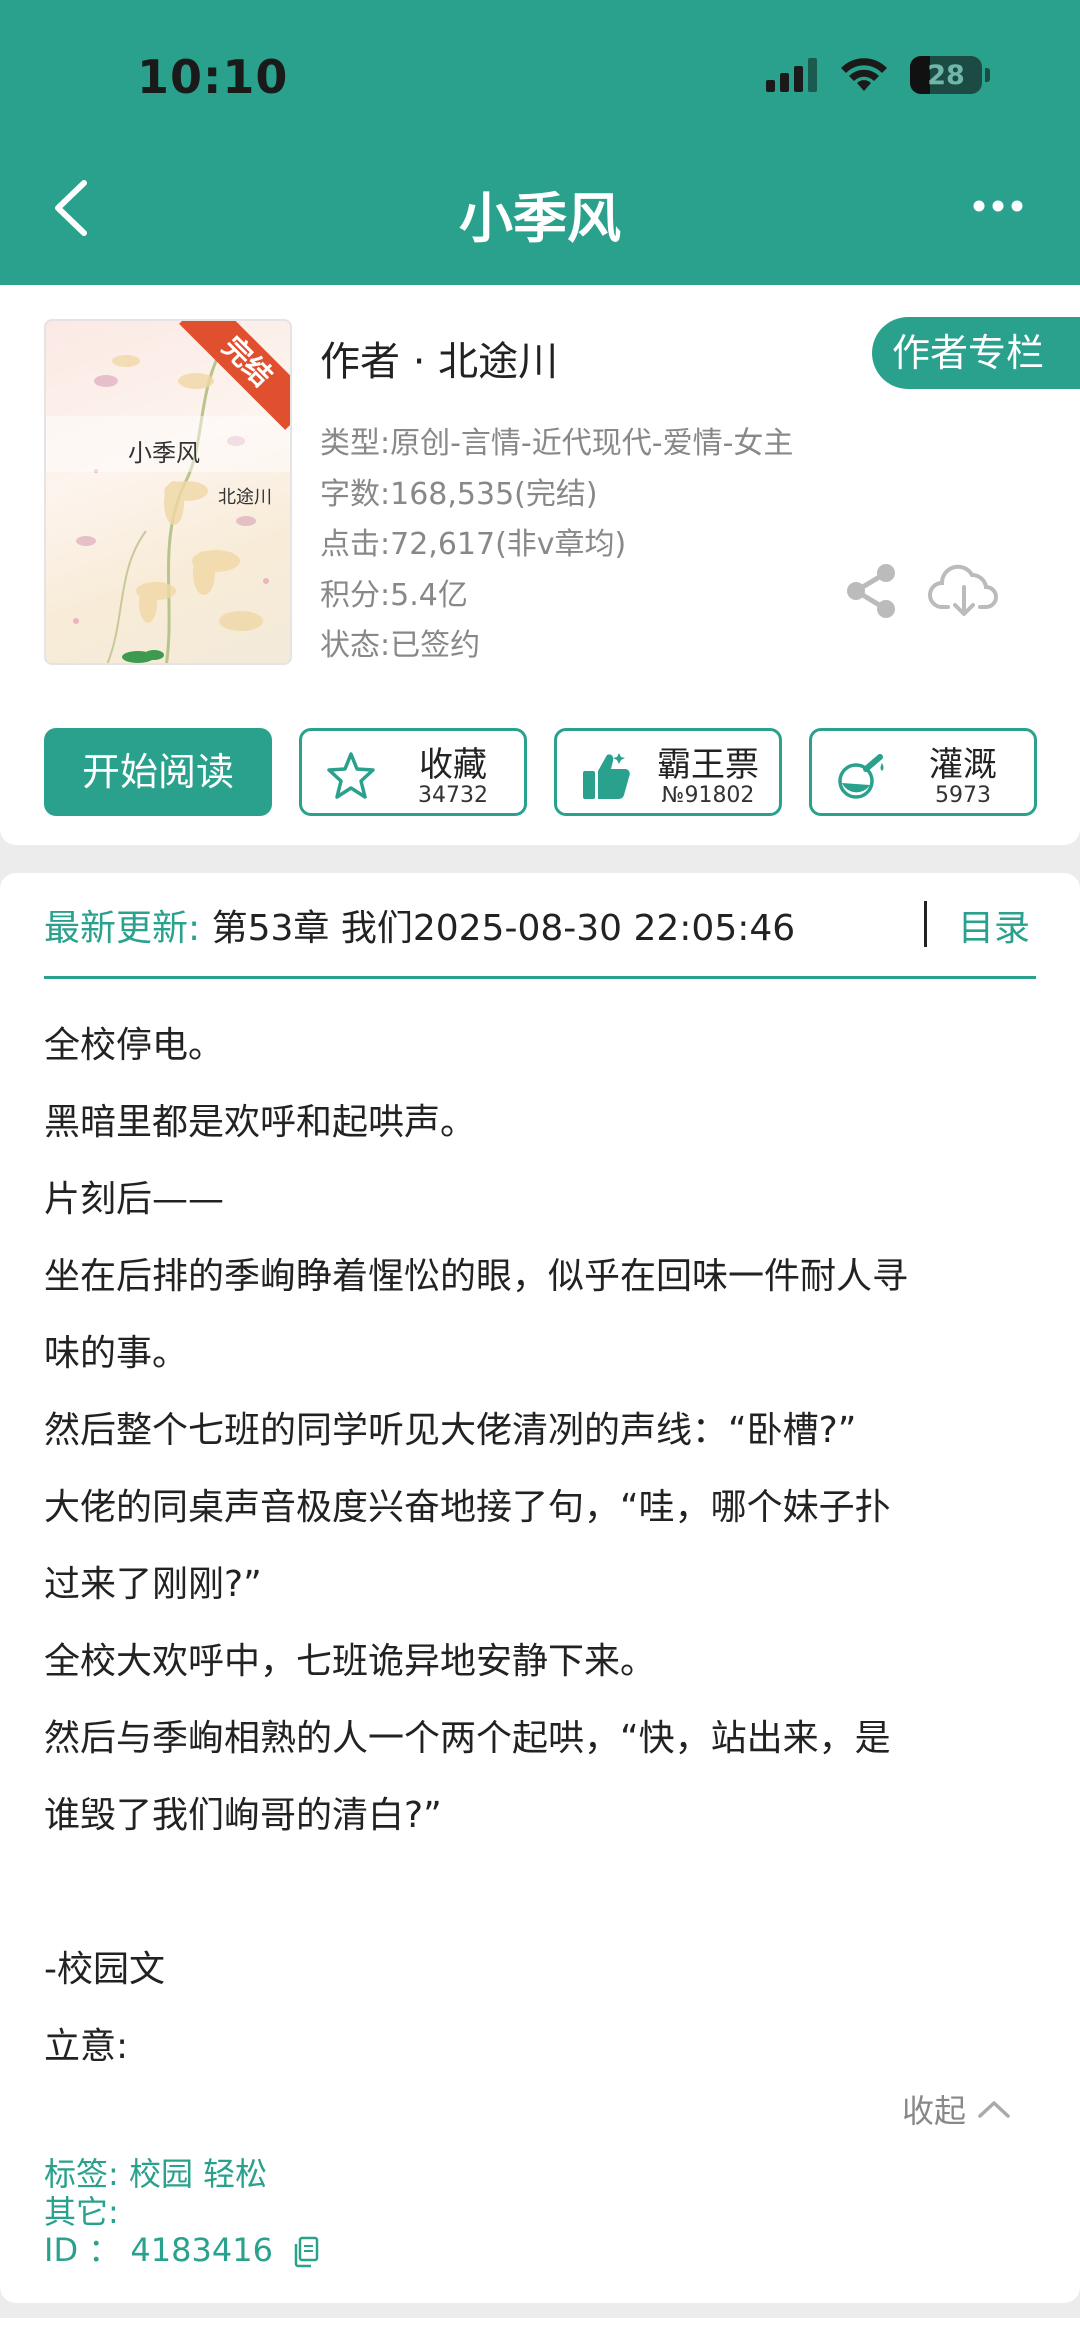  I want to click on book-genre: 类型:原创-言情-近代现代-爱情-女主, so click(557, 443).